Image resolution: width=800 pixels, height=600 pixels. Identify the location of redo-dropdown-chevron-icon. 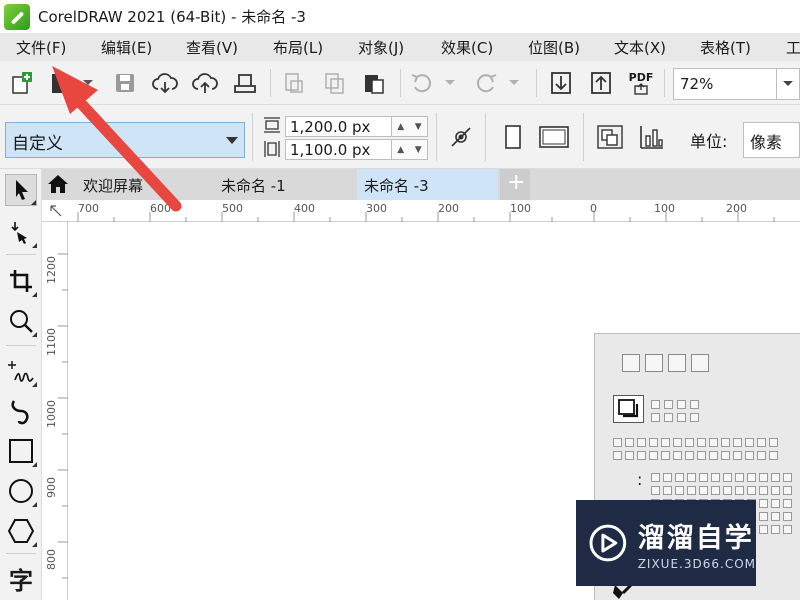
(514, 83).